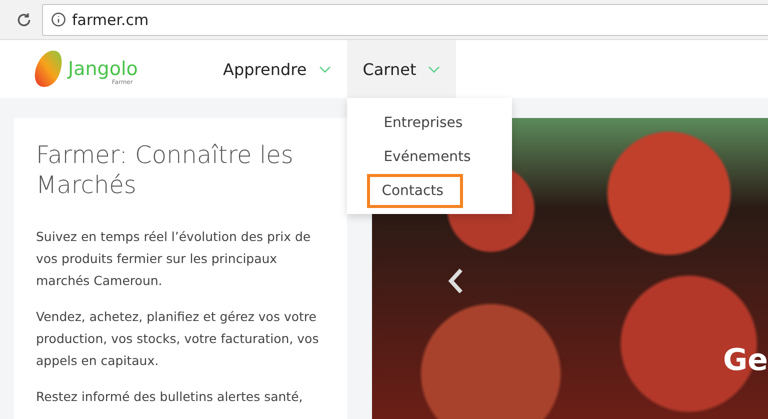  I want to click on chevron-left-icon, so click(456, 281).